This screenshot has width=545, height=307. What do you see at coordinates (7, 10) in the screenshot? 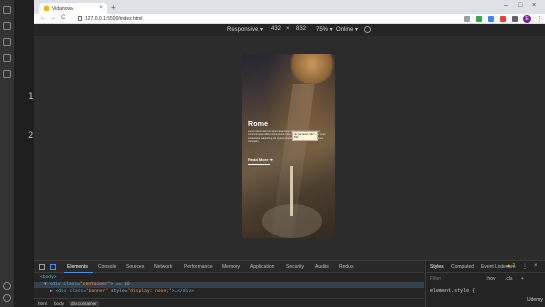
I see `explorer-icon` at bounding box center [7, 10].